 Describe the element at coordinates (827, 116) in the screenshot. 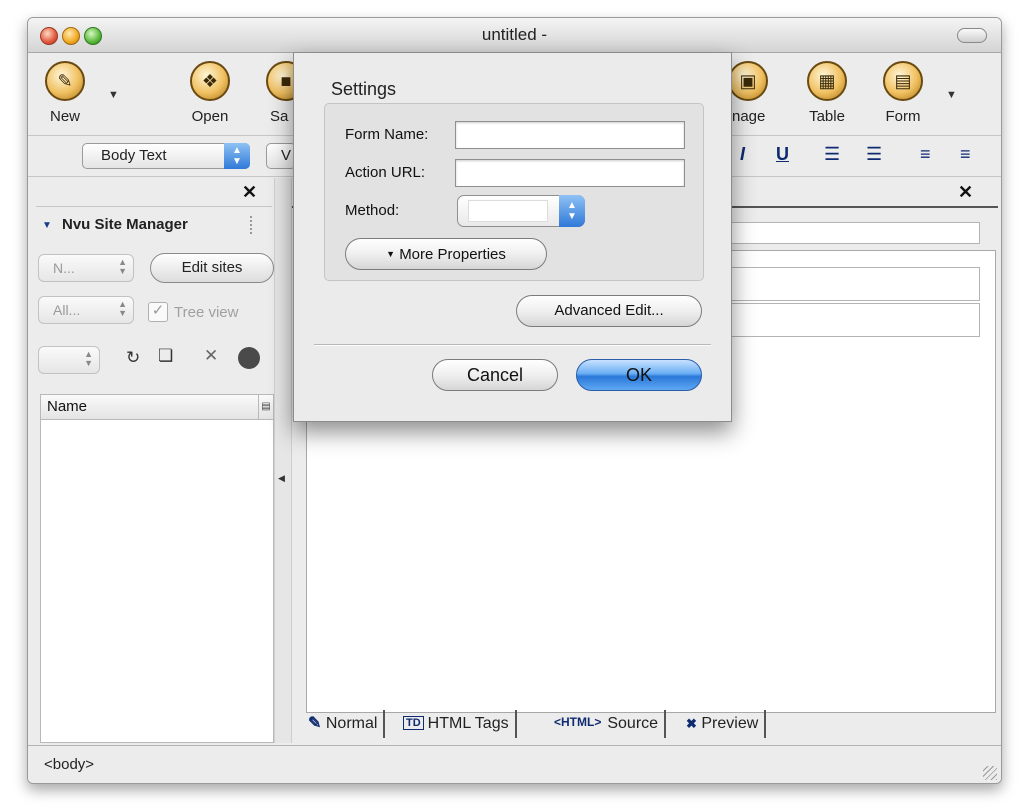

I see `table-button-label: Table` at that location.